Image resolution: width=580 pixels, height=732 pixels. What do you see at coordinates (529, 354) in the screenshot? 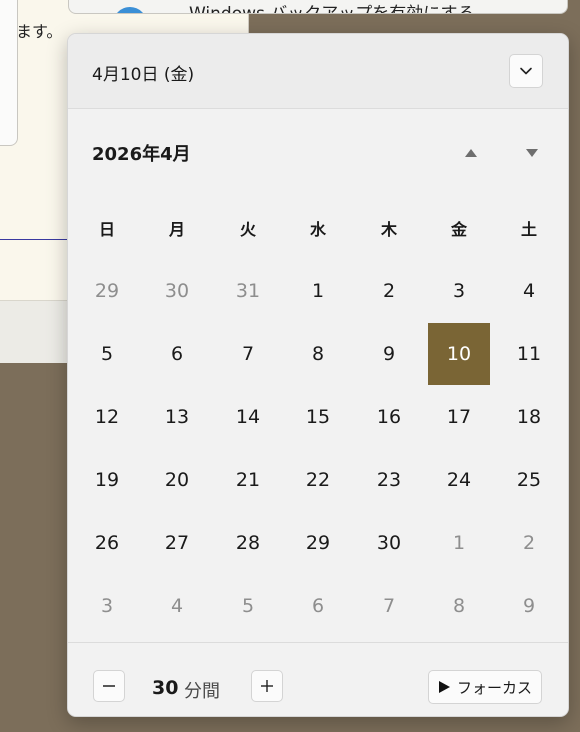
I see `calendar-day: 11` at bounding box center [529, 354].